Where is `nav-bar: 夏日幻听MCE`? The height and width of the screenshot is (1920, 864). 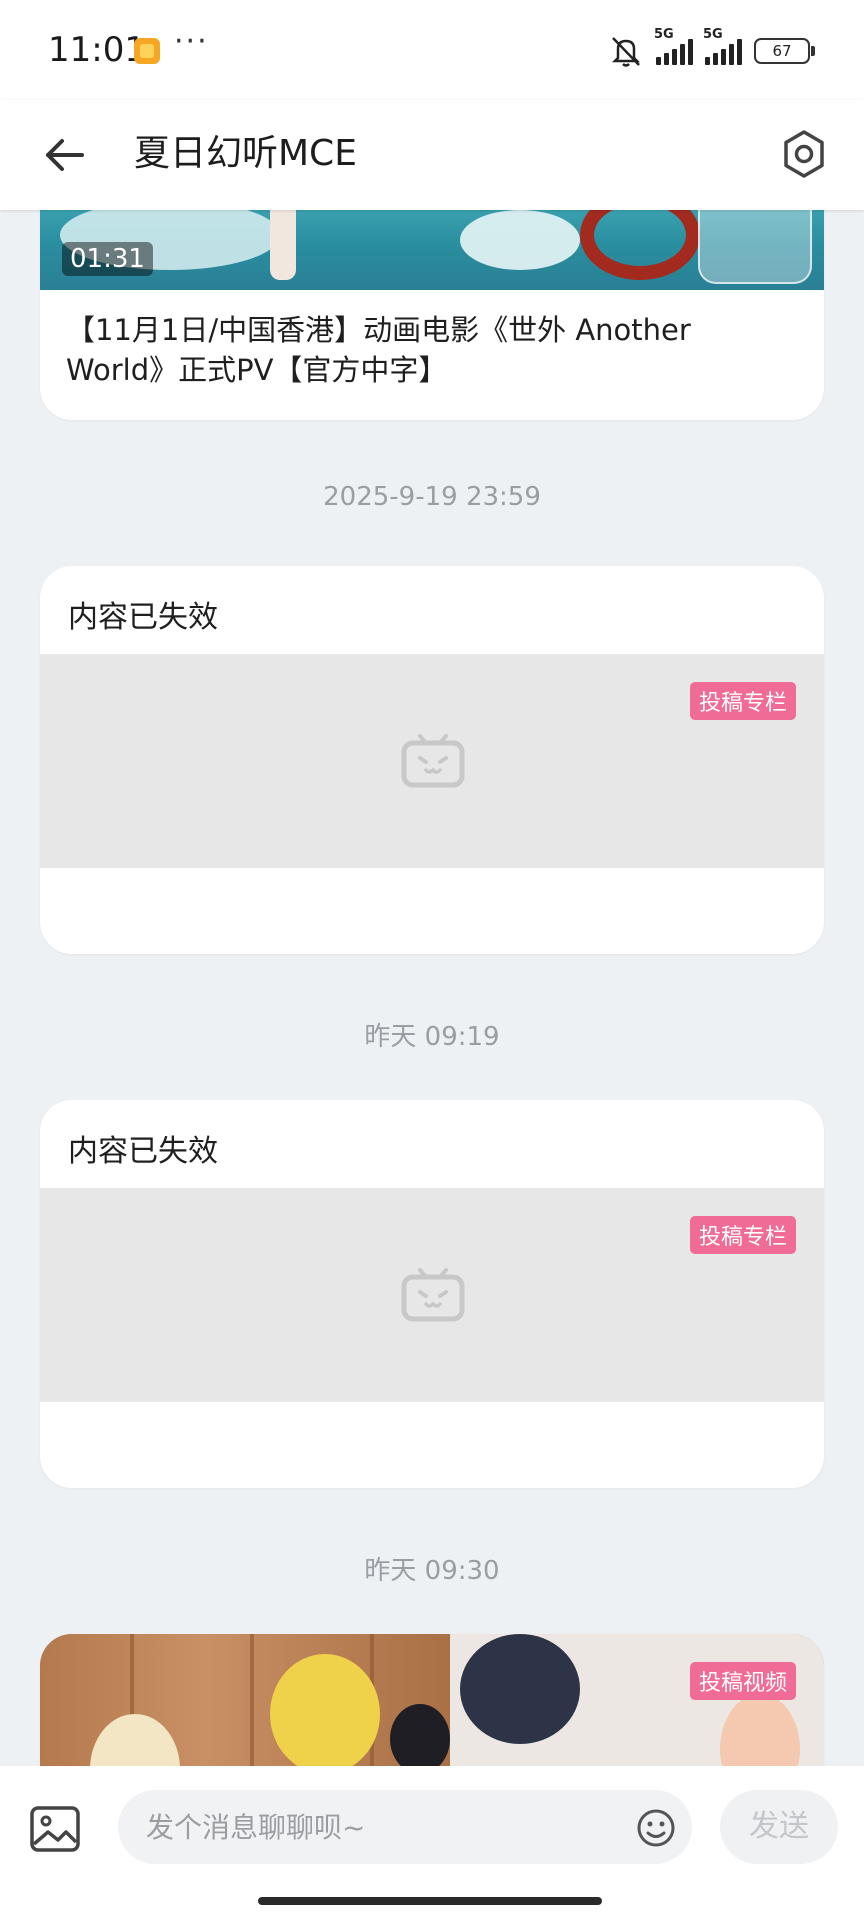 nav-bar: 夏日幻听MCE is located at coordinates (432, 155).